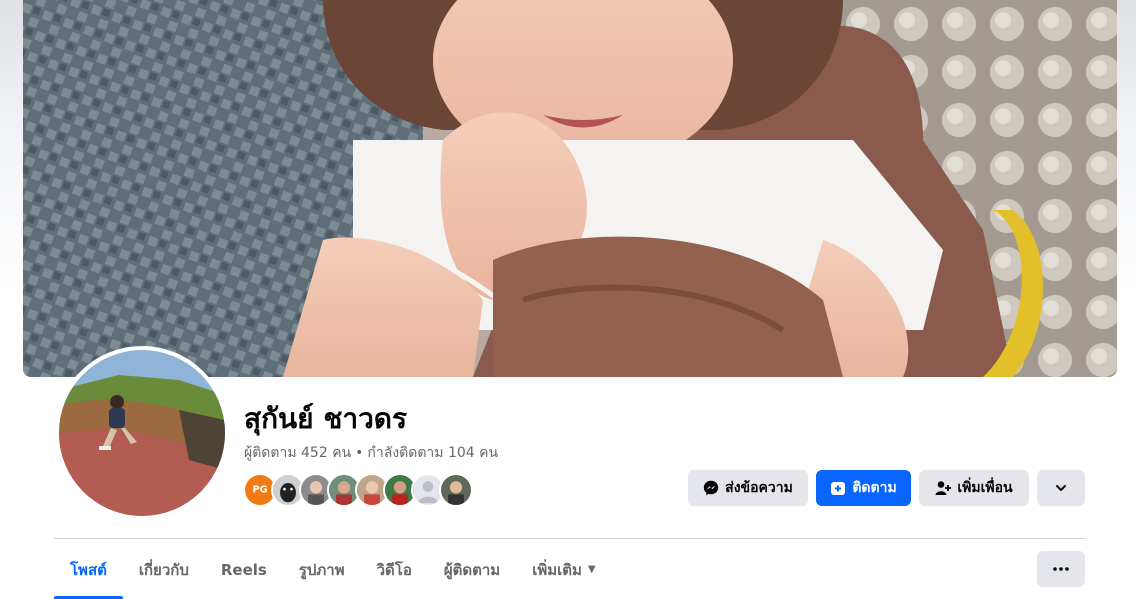  I want to click on tab-label: Reels, so click(243, 569).